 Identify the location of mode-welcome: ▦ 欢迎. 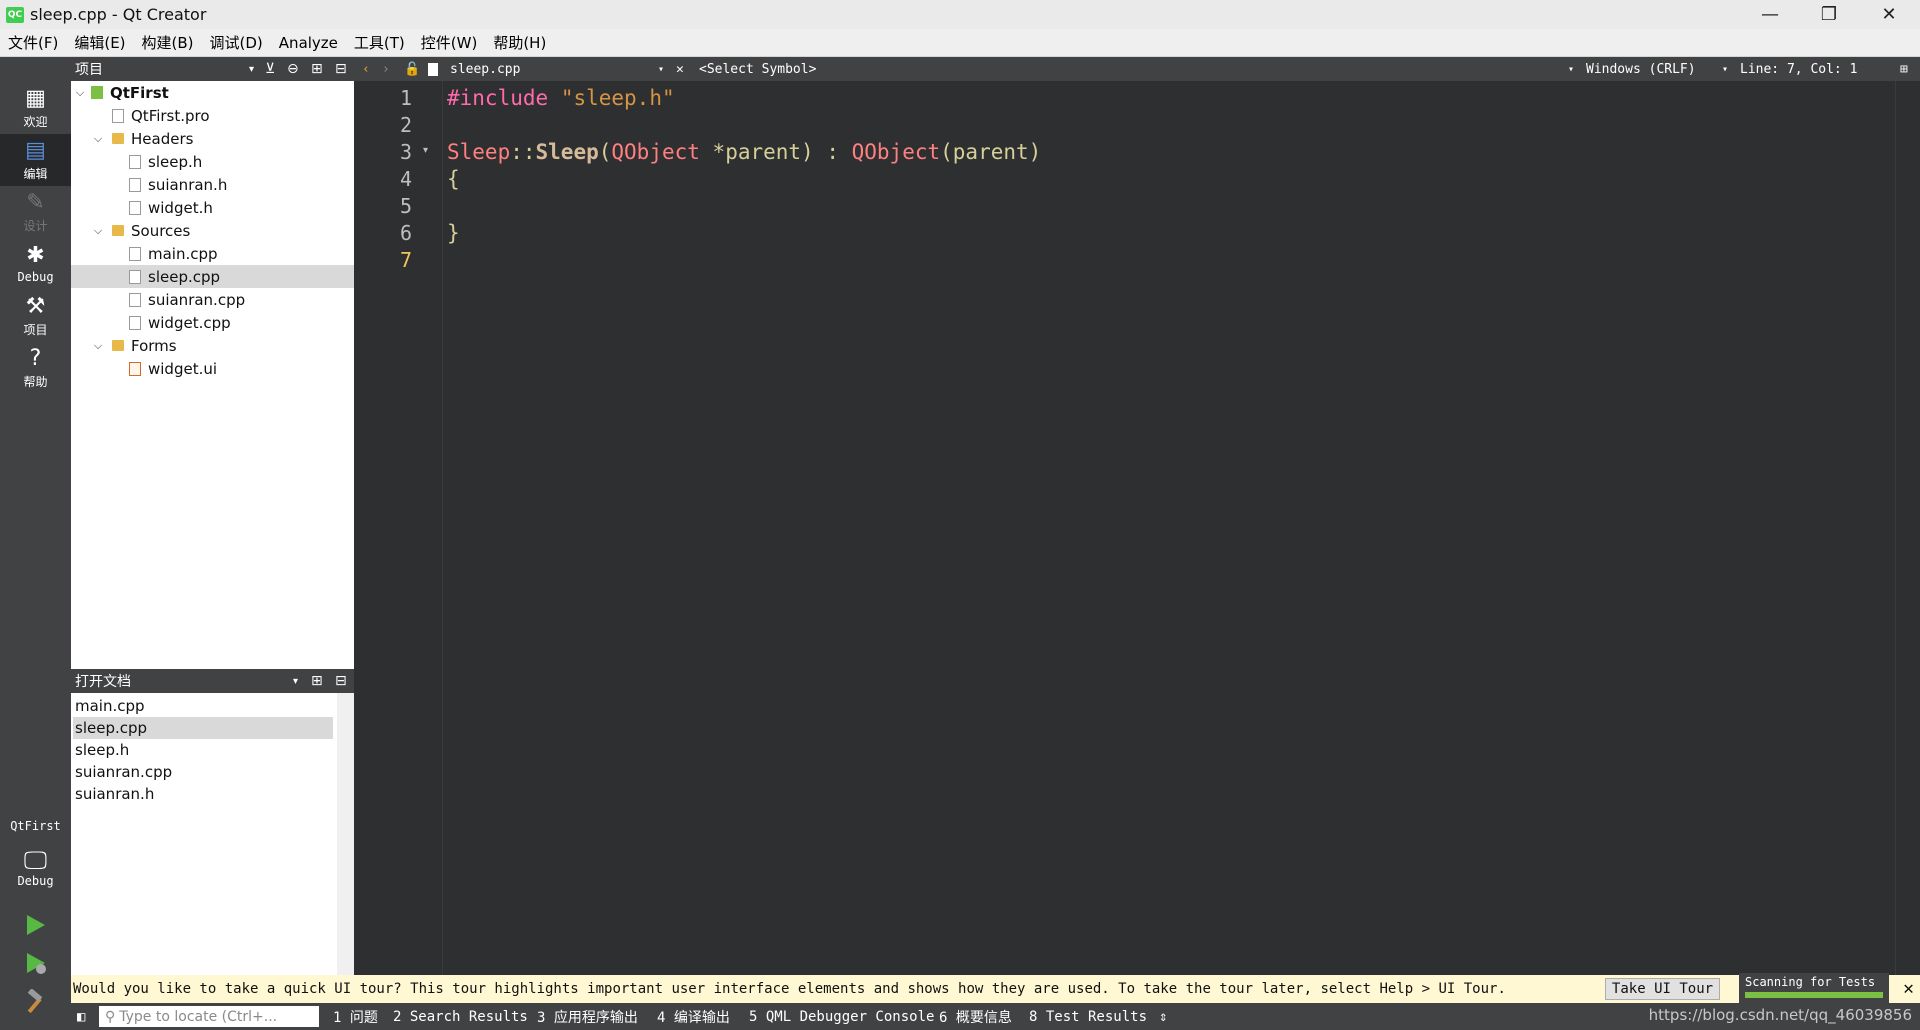
(35, 108).